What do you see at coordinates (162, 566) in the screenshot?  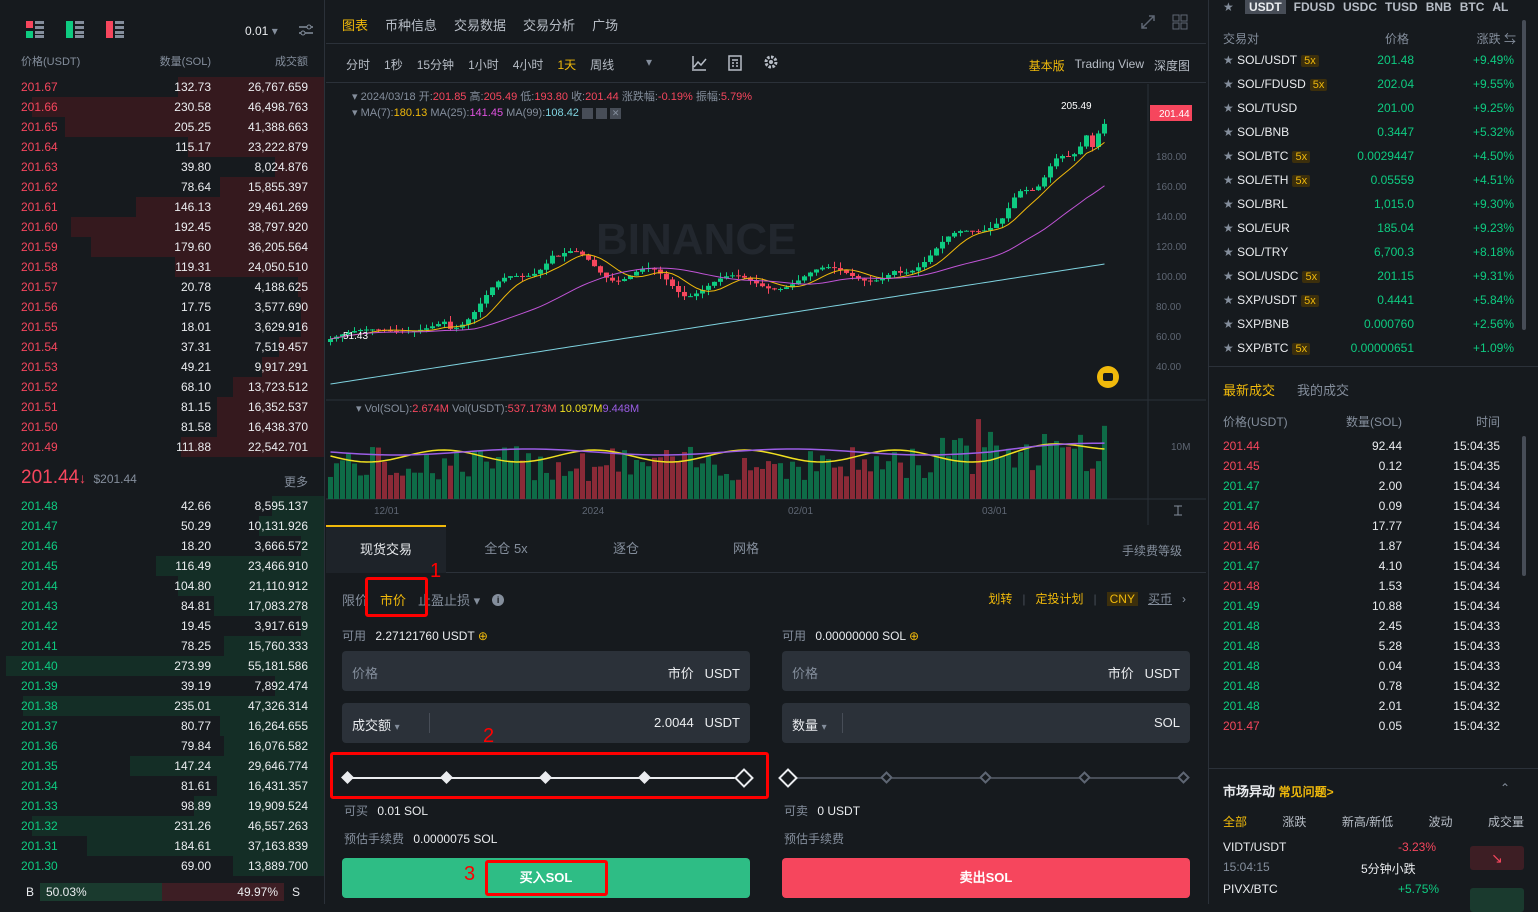 I see `order-book-row: 201.45 116.49 23,466.910` at bounding box center [162, 566].